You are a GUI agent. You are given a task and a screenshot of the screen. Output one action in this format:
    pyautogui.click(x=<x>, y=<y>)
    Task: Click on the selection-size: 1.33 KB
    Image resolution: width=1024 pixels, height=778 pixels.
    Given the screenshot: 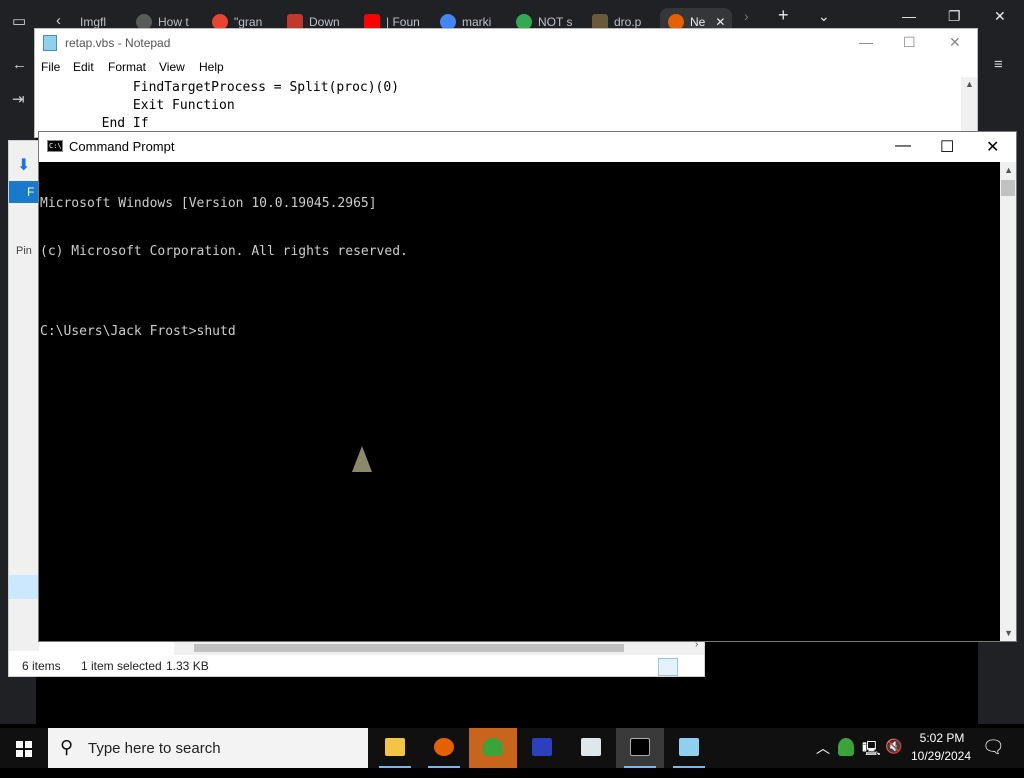 What is the action you would take?
    pyautogui.click(x=187, y=666)
    